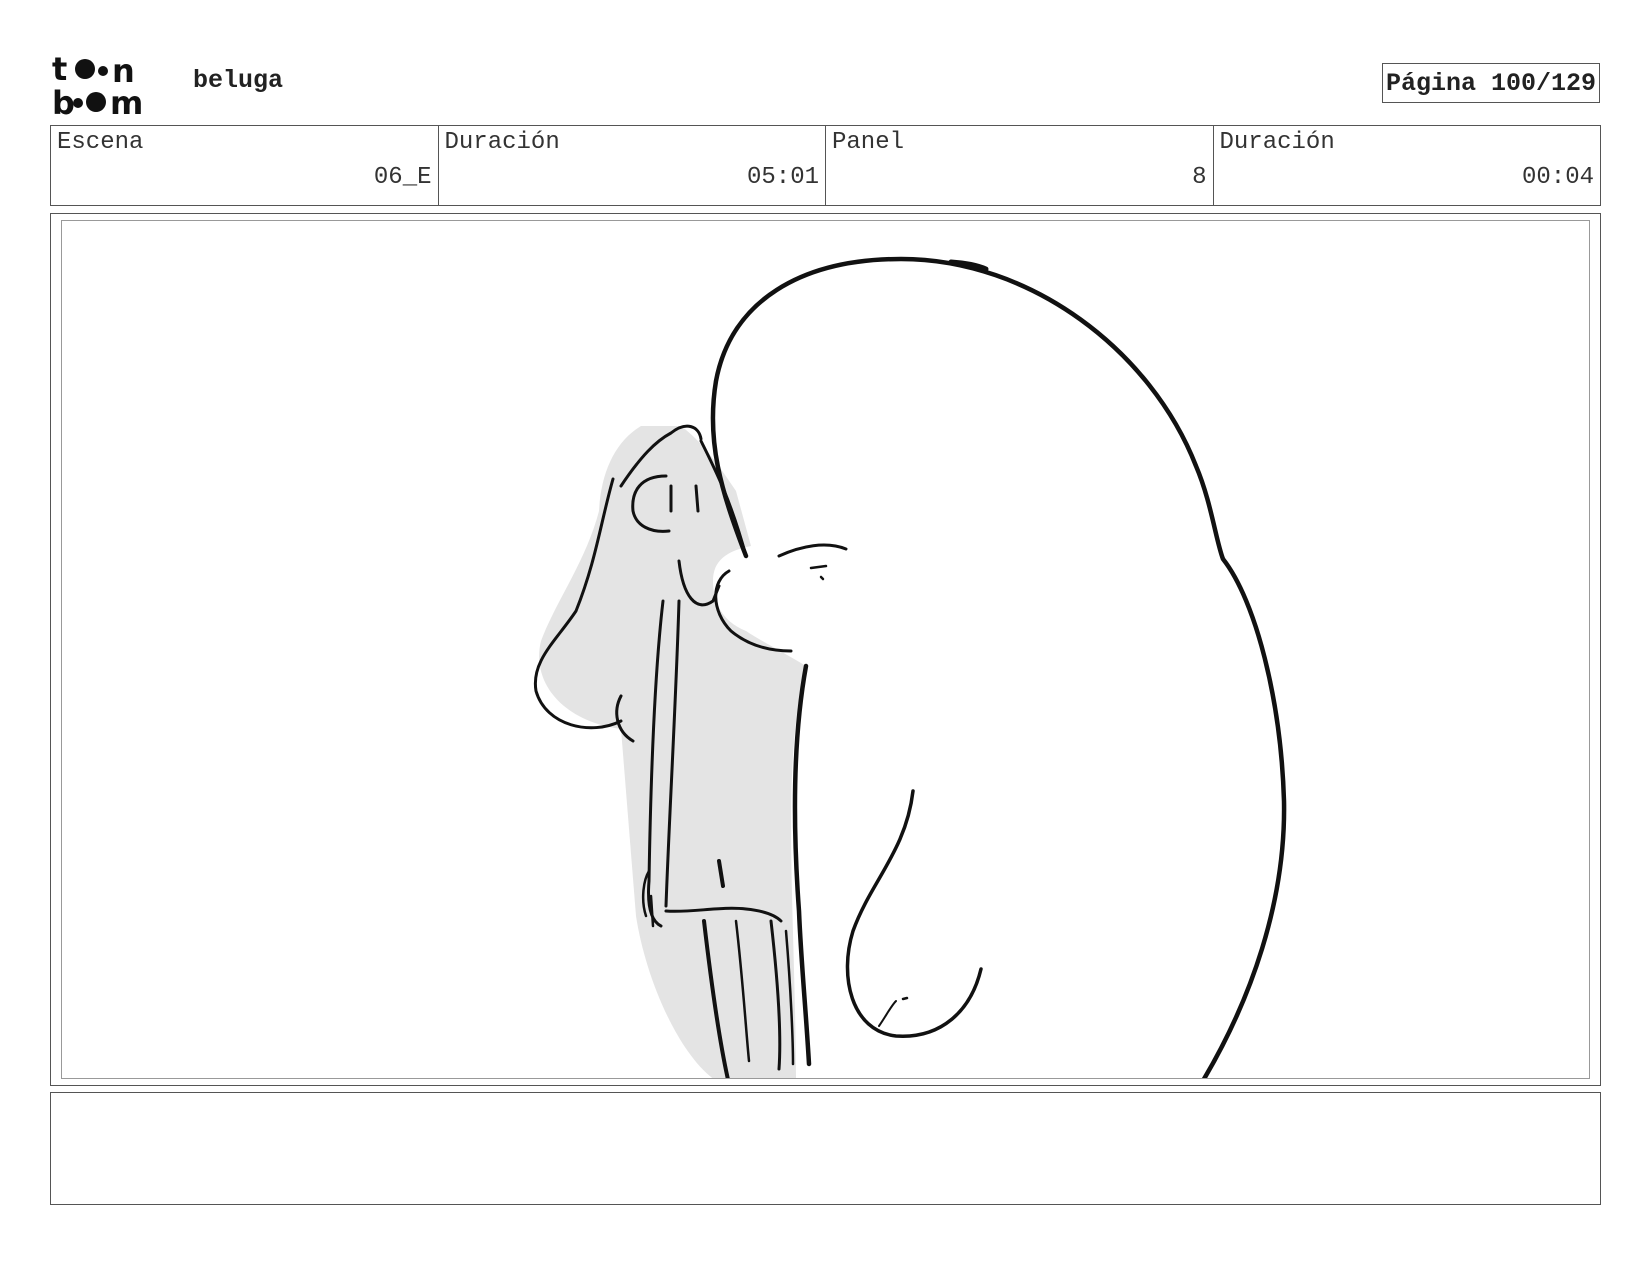  I want to click on whale-eye, so click(818, 572).